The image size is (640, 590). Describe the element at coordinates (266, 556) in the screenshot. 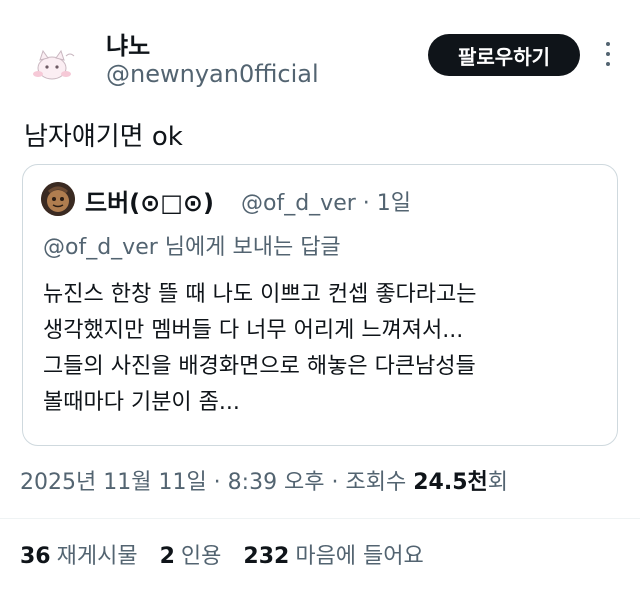

I see `likes-count: 232` at that location.